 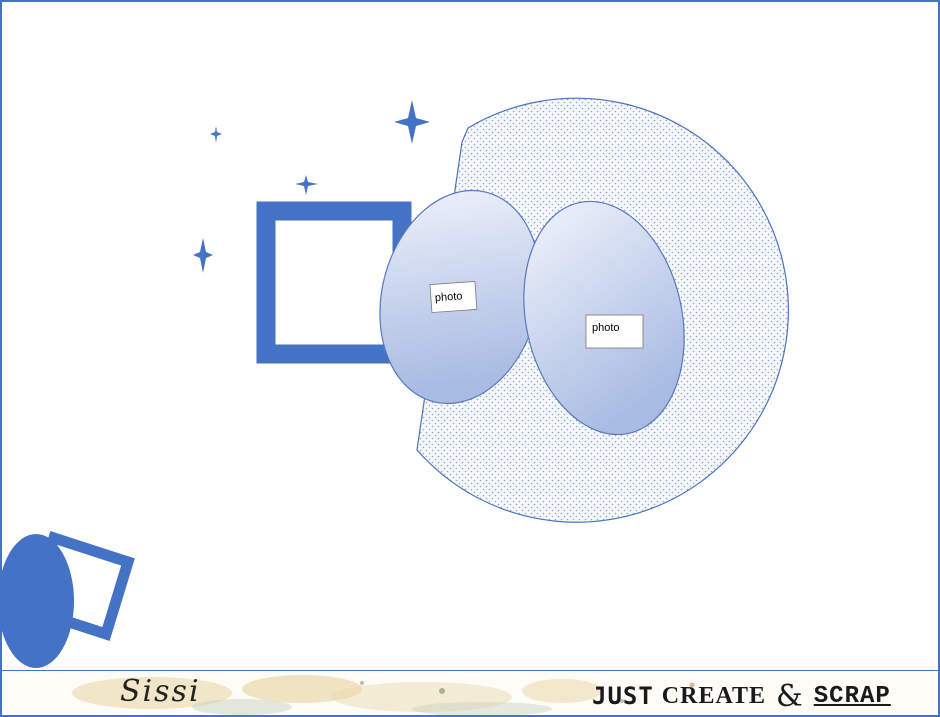 I want to click on photo-label-right: photo, so click(x=614, y=331).